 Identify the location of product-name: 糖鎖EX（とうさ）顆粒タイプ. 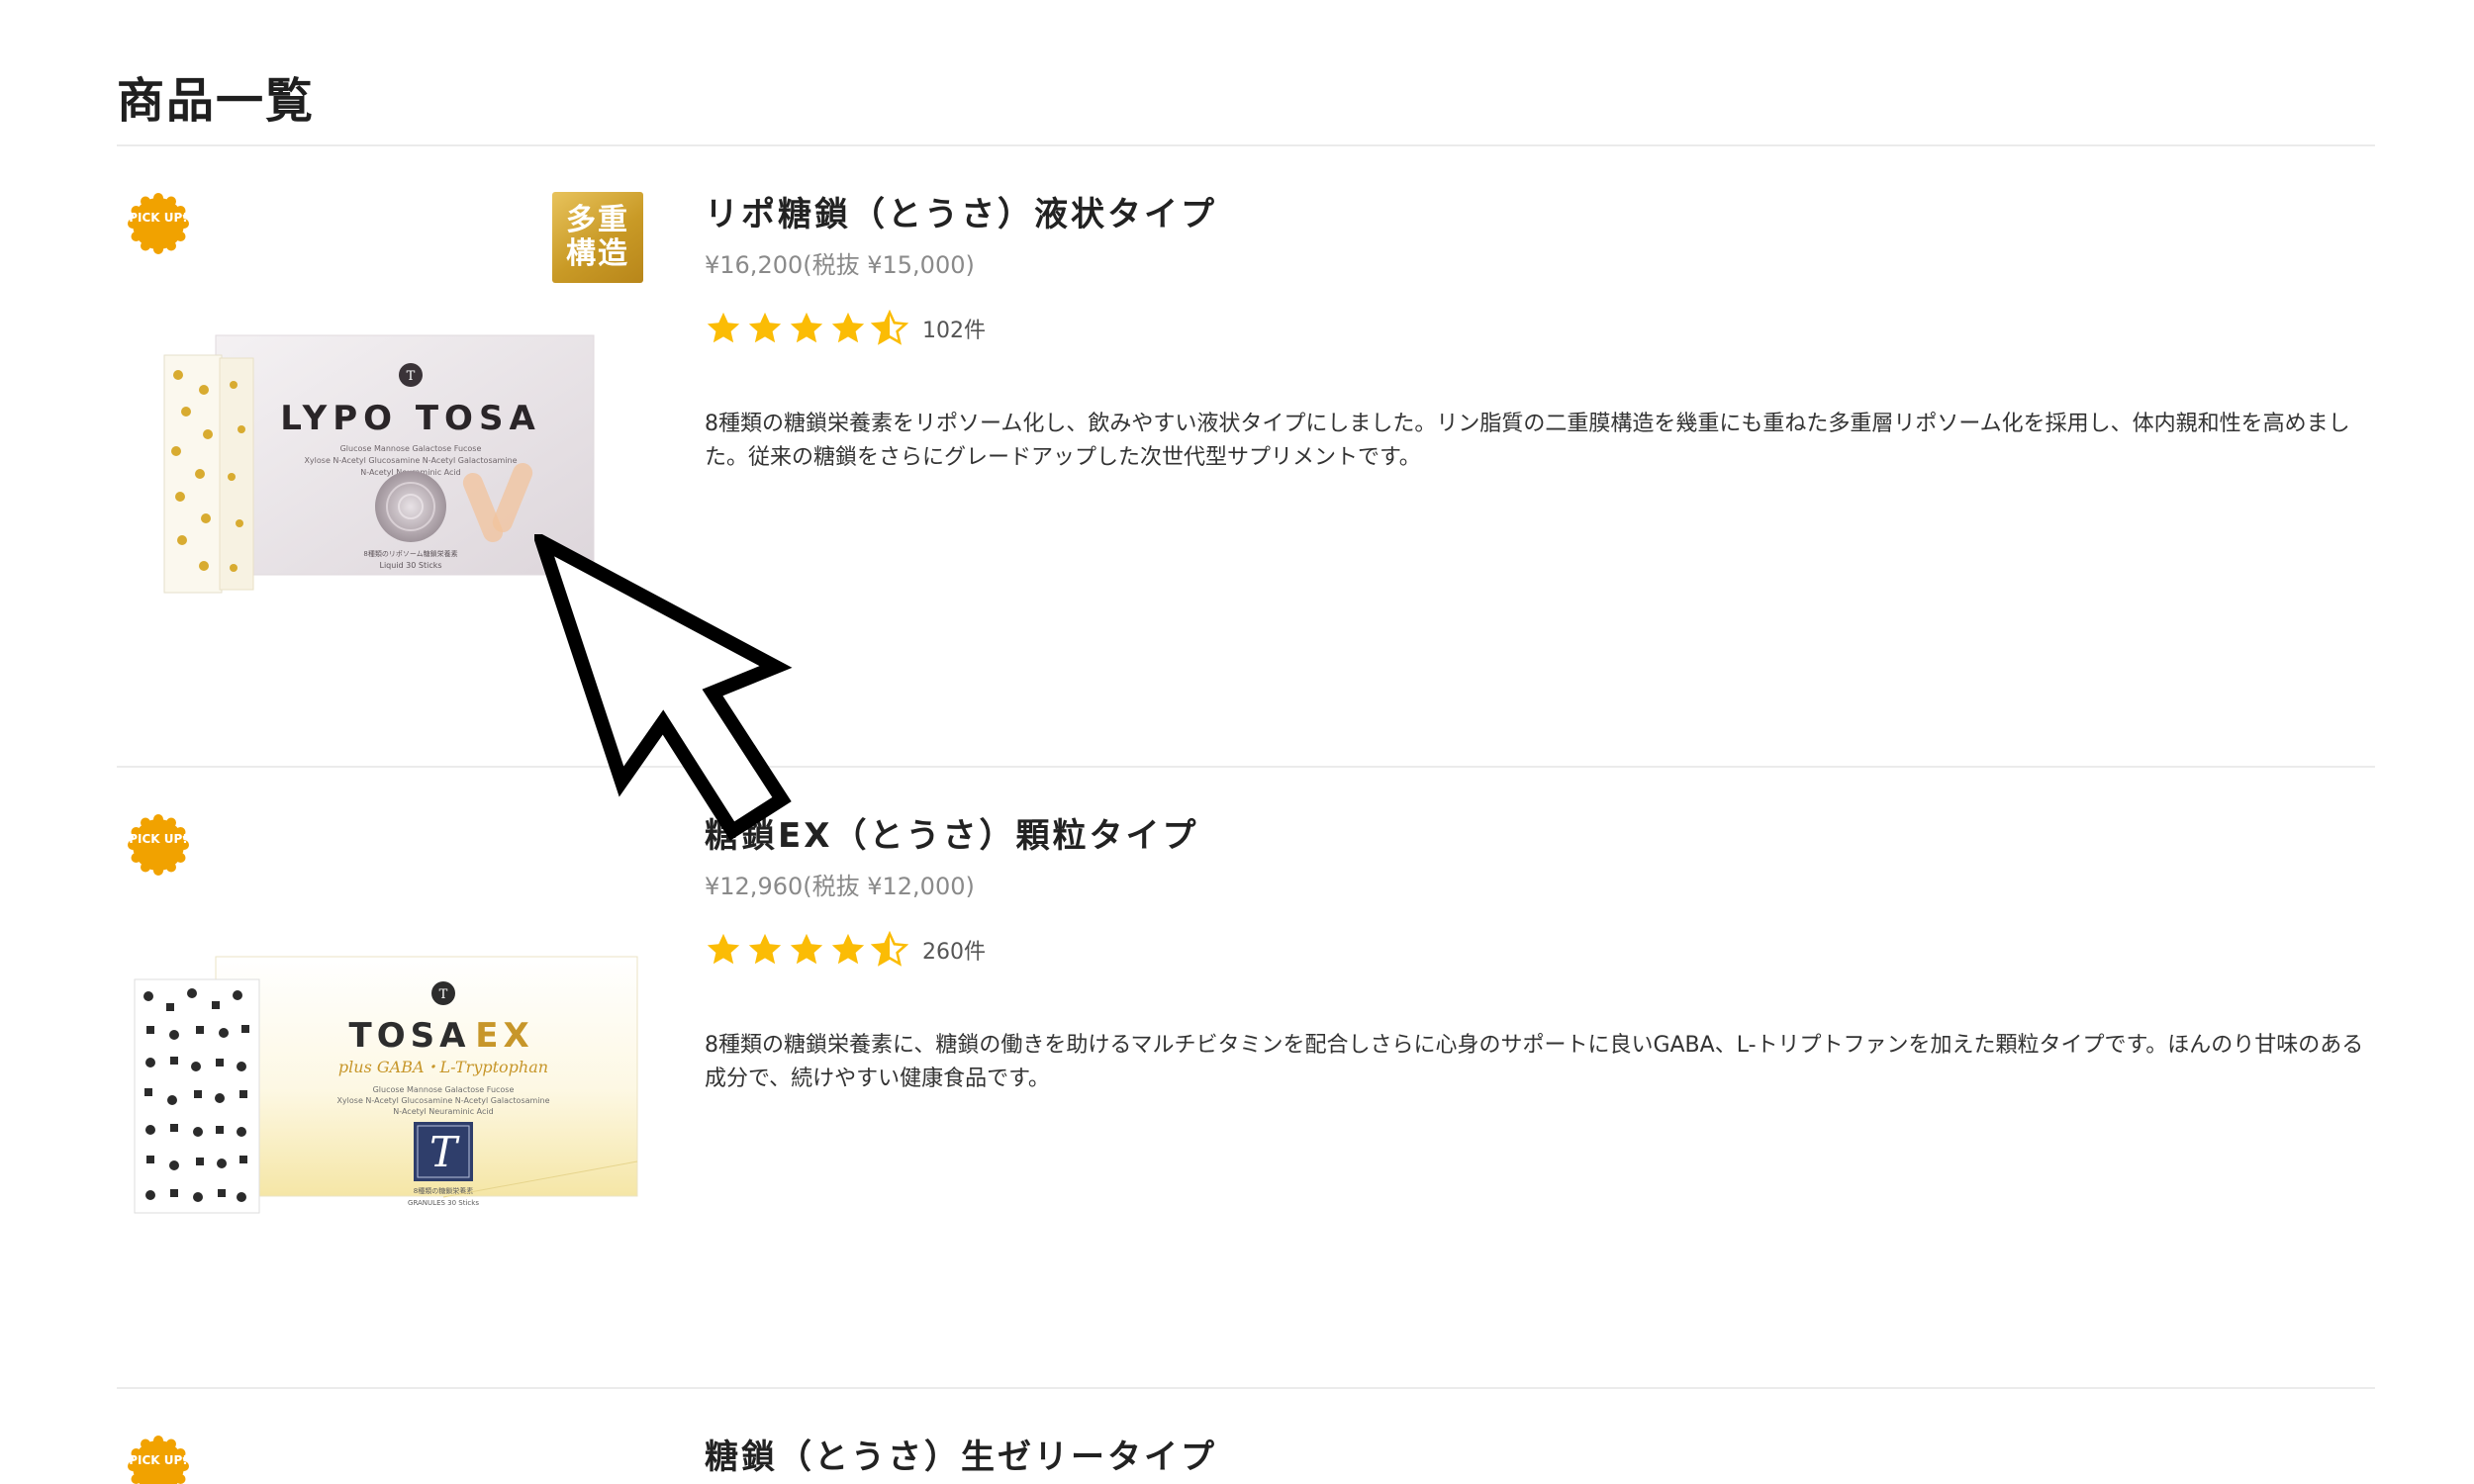
(1540, 836).